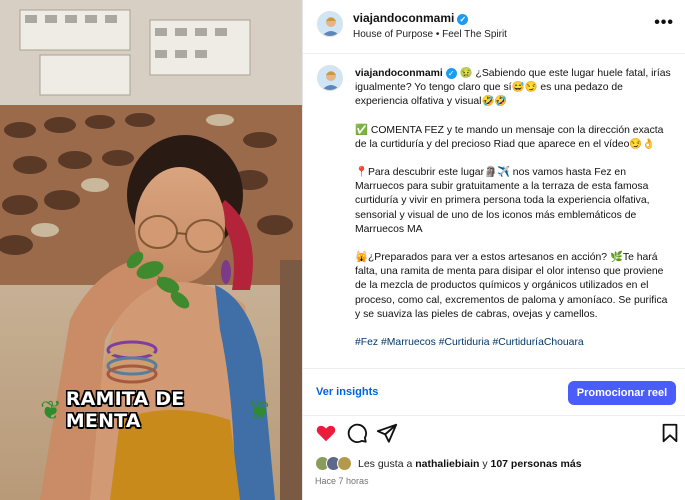 This screenshot has height=500, width=685. I want to click on header-username: viajandoconmami ✓, so click(411, 18).